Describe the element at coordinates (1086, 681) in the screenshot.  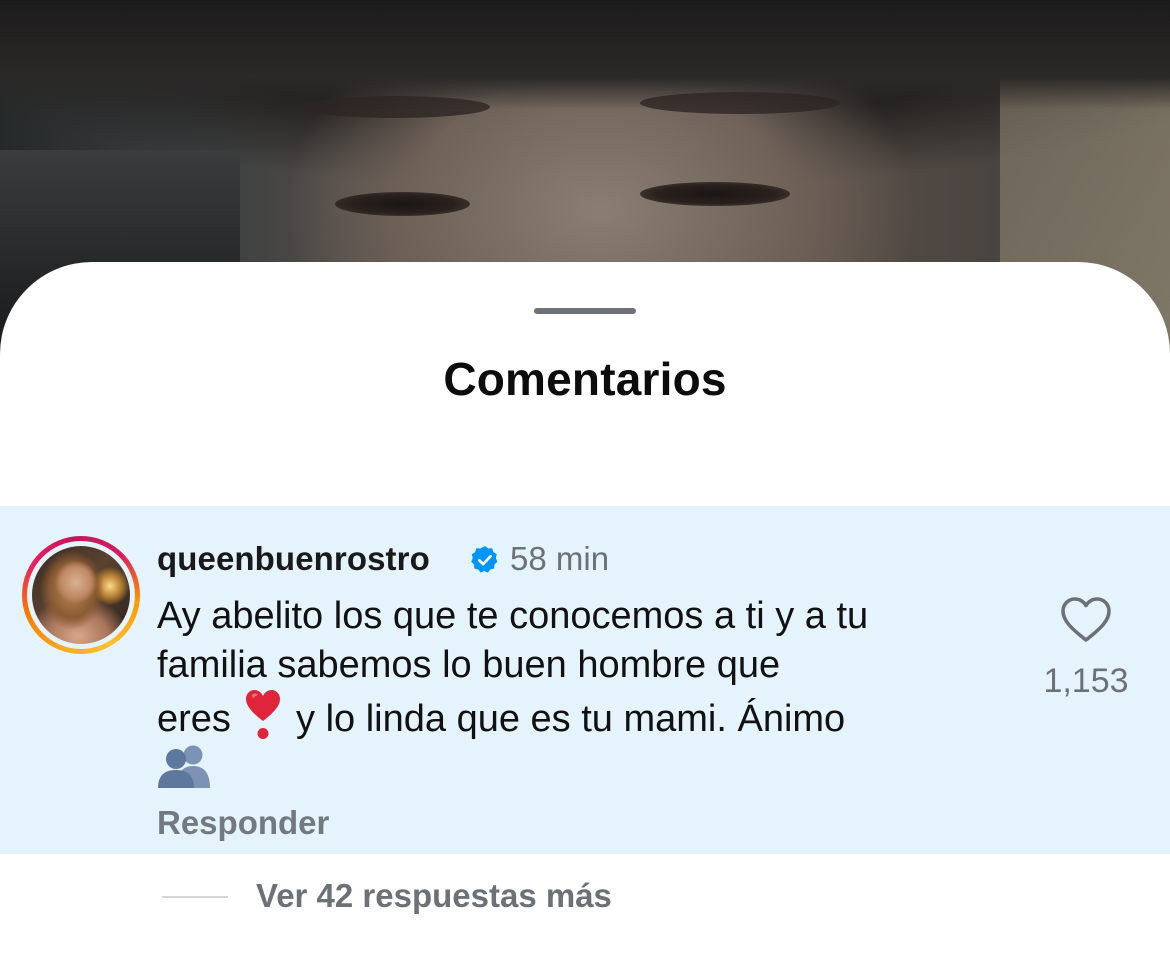
I see `like-count: 1,153` at that location.